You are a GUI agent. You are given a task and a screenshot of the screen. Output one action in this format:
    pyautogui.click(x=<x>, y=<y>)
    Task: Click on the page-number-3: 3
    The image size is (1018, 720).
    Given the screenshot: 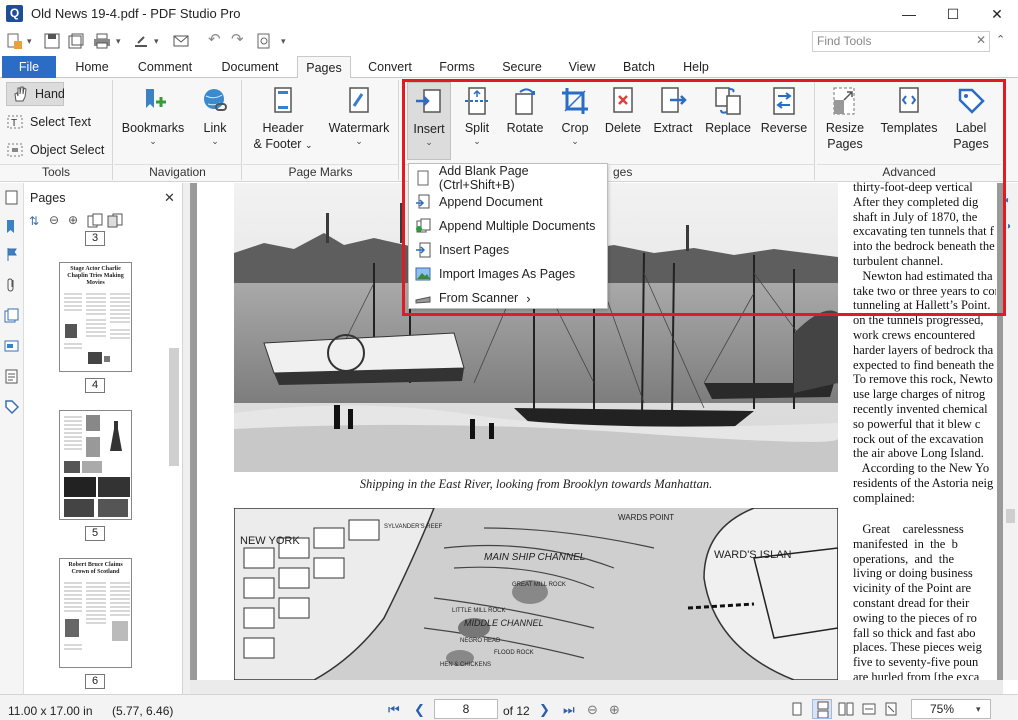 What is the action you would take?
    pyautogui.click(x=95, y=238)
    